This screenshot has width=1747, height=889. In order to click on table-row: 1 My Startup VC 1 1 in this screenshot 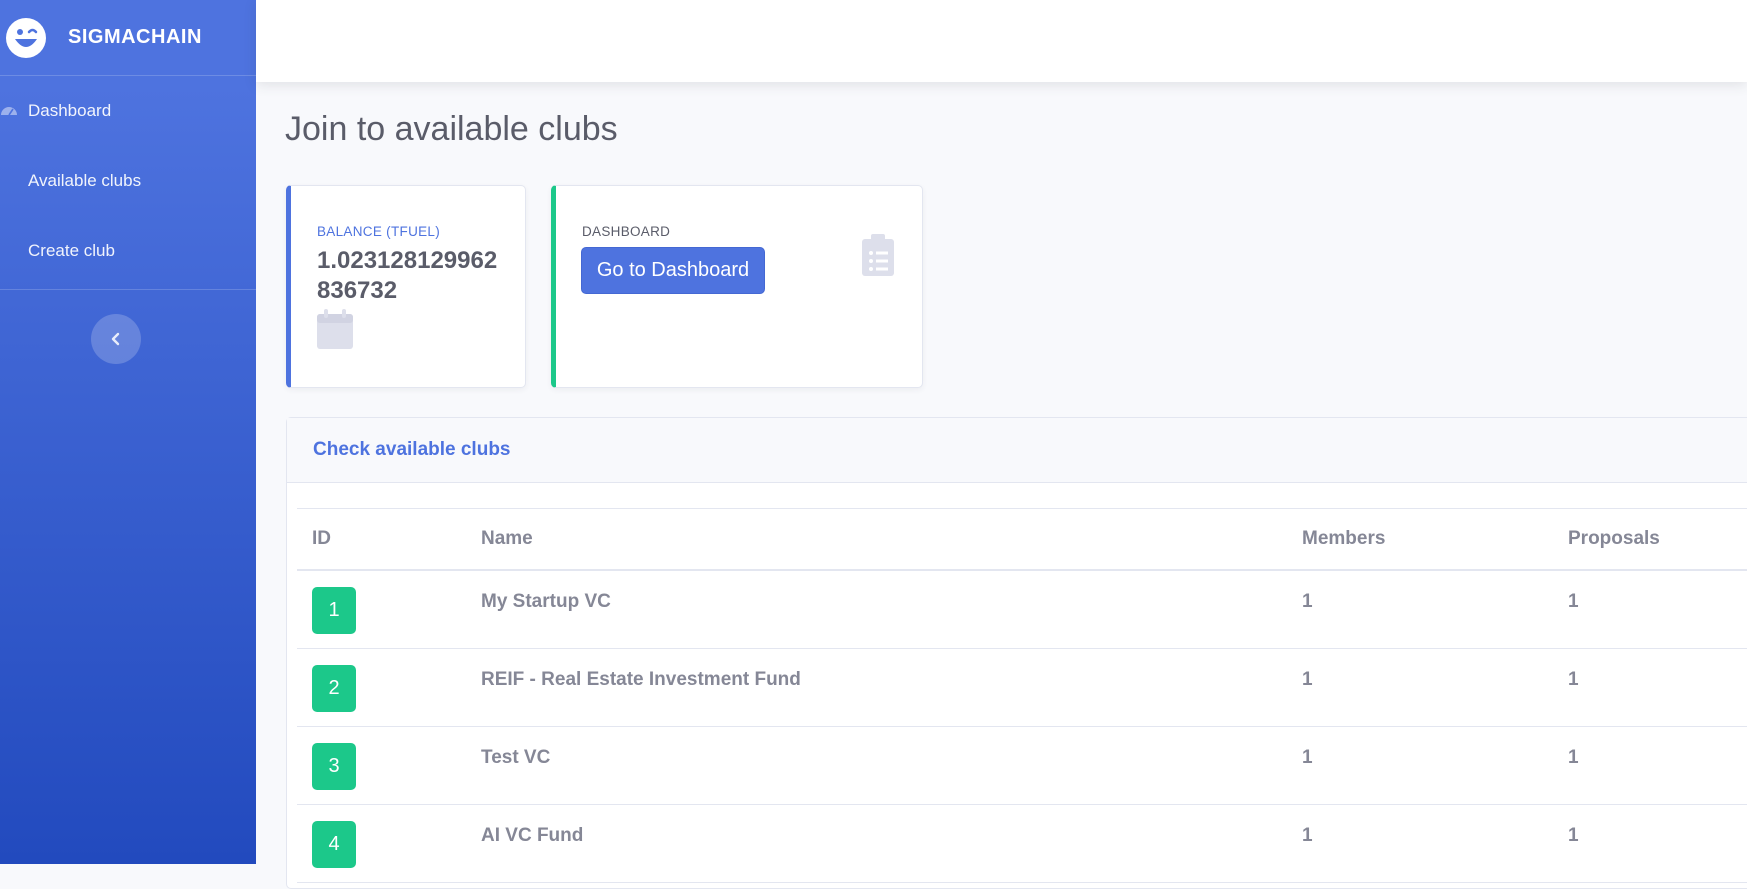, I will do `click(1022, 609)`.